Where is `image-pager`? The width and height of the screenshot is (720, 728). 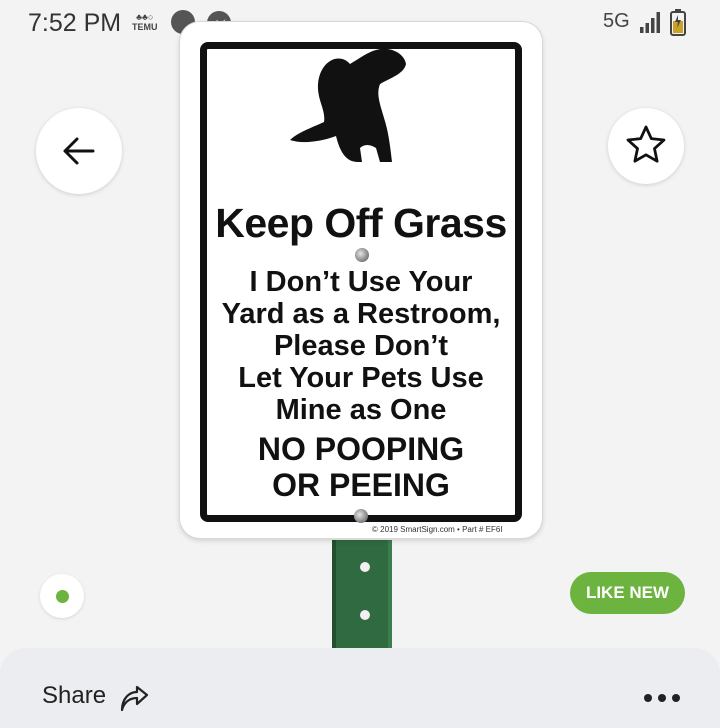
image-pager is located at coordinates (62, 596).